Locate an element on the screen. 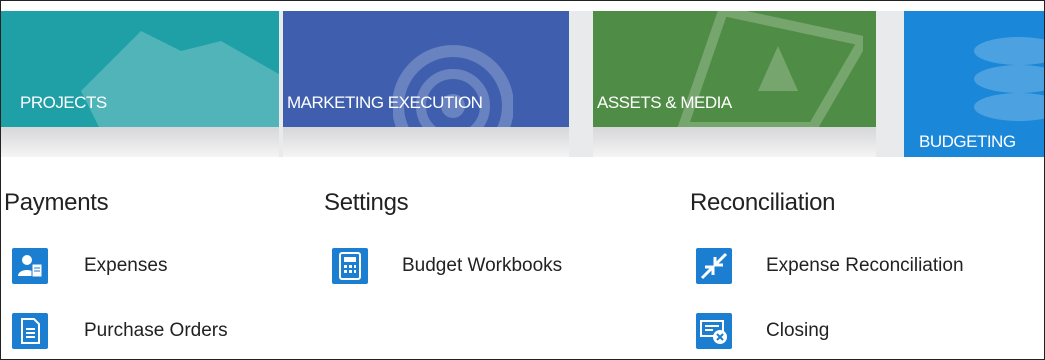 The width and height of the screenshot is (1045, 360). tile-assets-label: ASSETS & MEDIA is located at coordinates (664, 102).